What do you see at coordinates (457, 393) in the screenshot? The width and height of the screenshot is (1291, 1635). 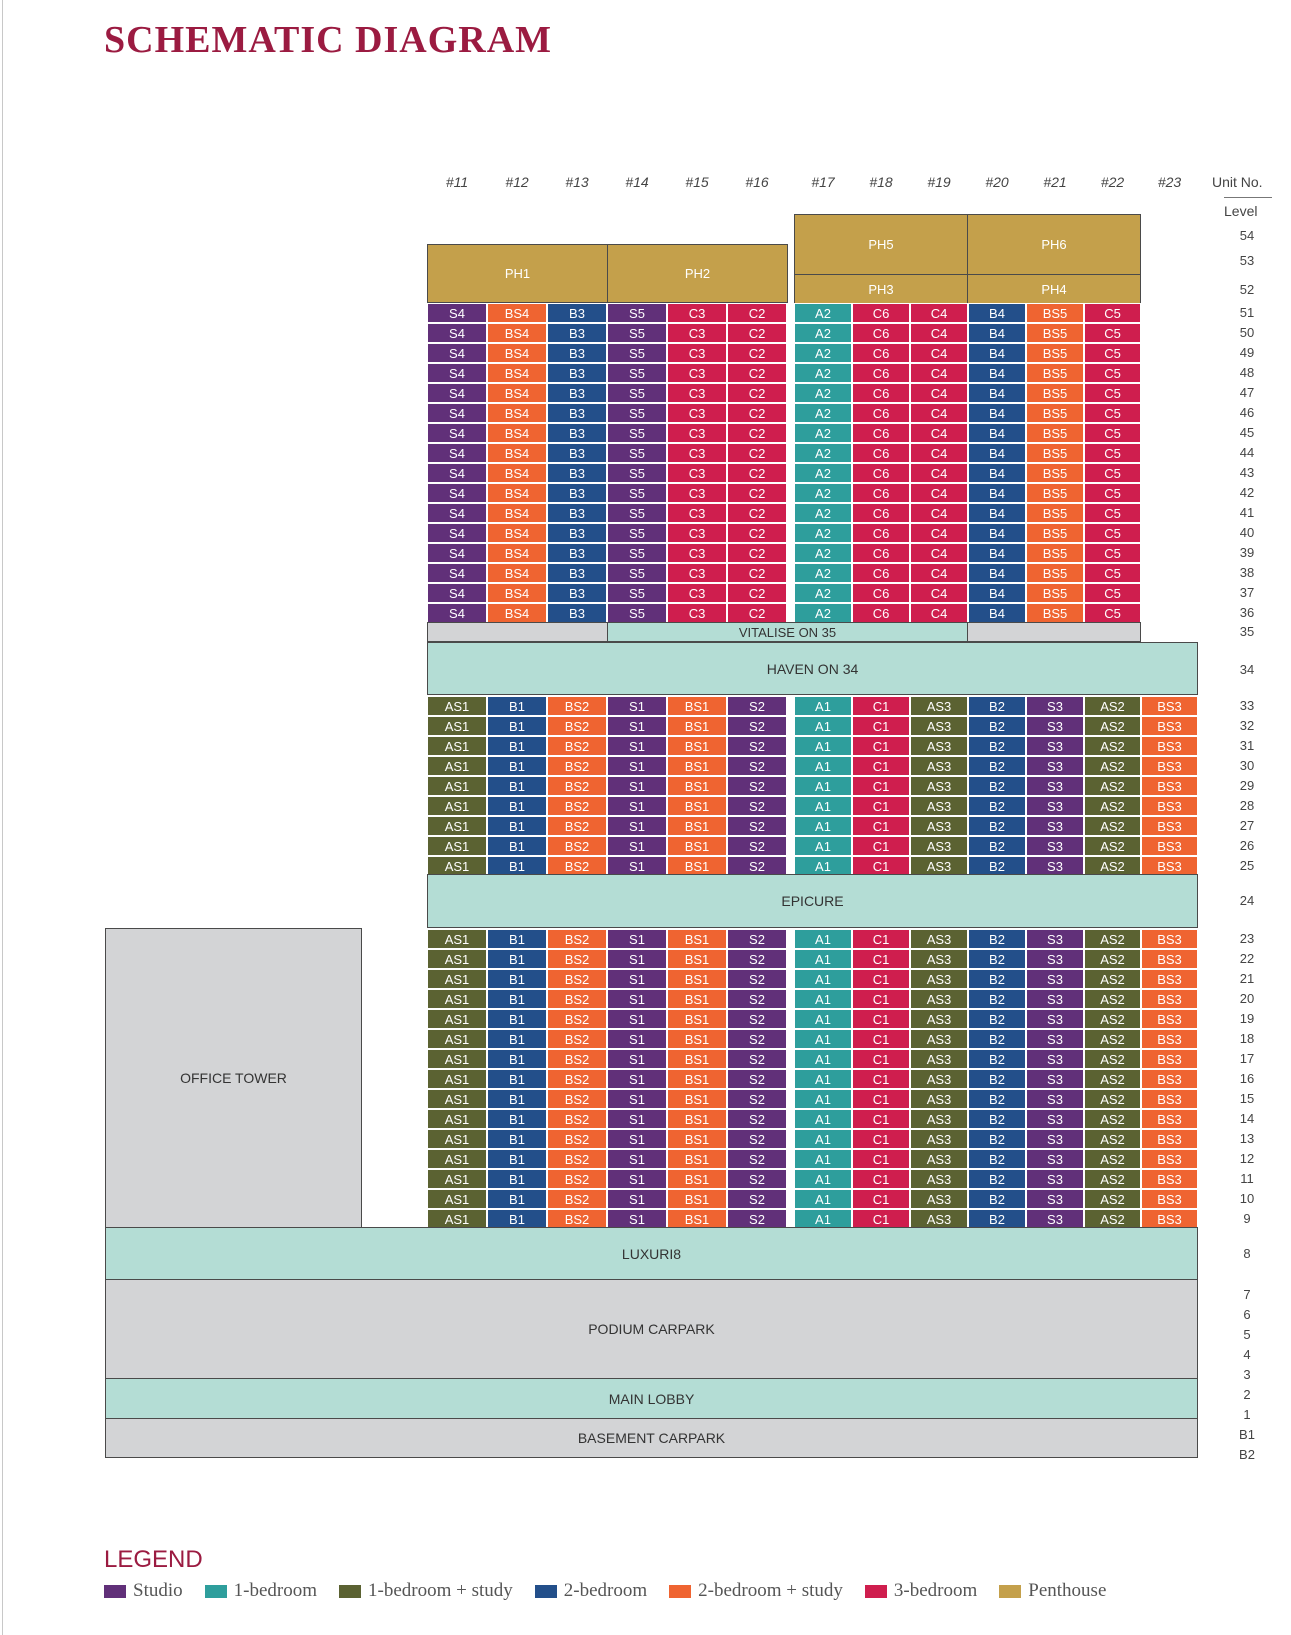 I see `unit-cell: S4` at bounding box center [457, 393].